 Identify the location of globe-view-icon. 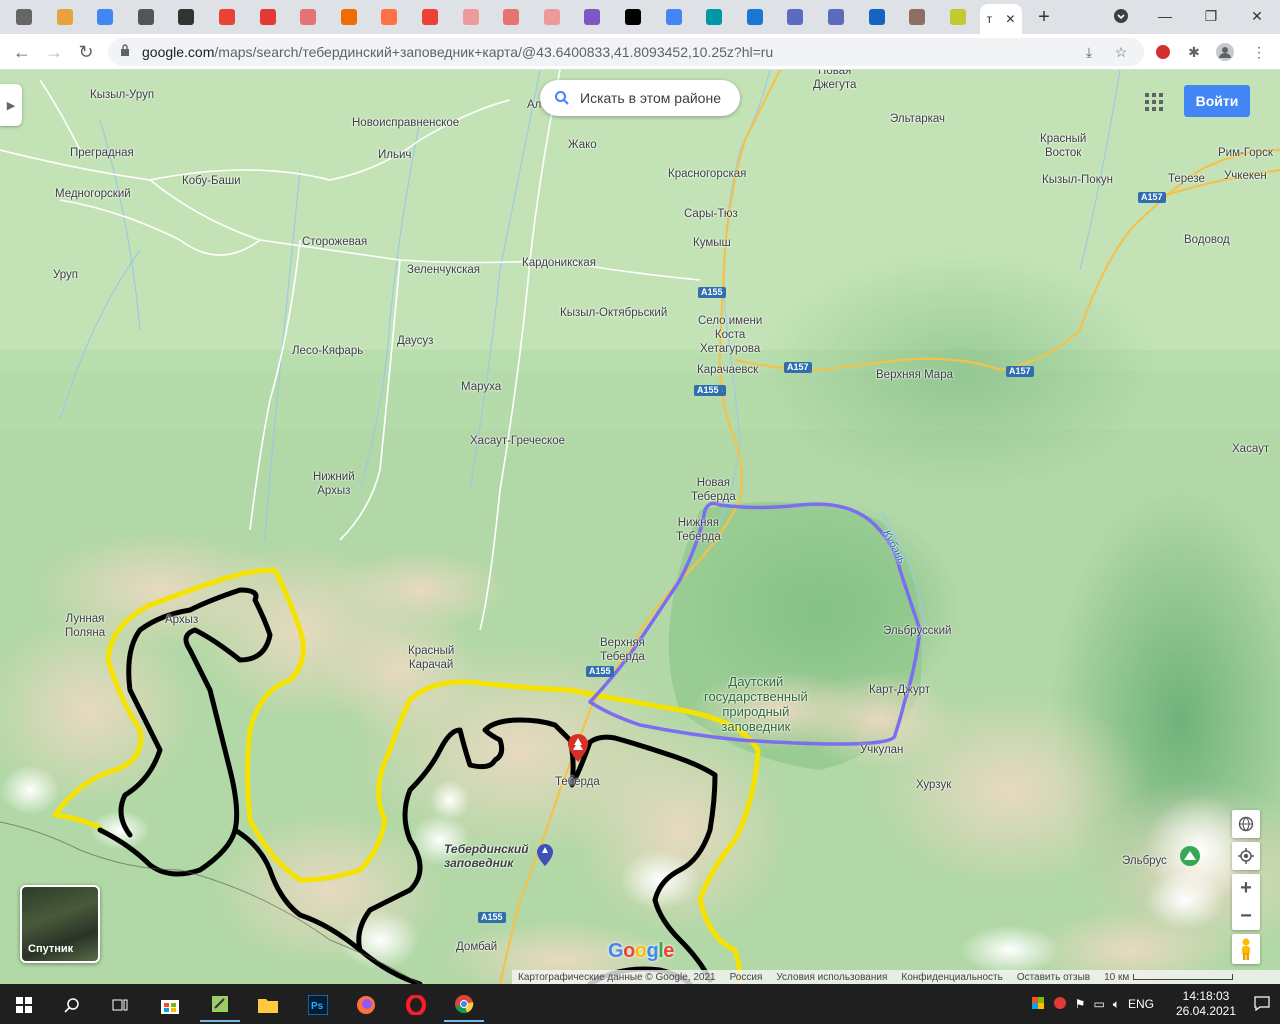
(1246, 824).